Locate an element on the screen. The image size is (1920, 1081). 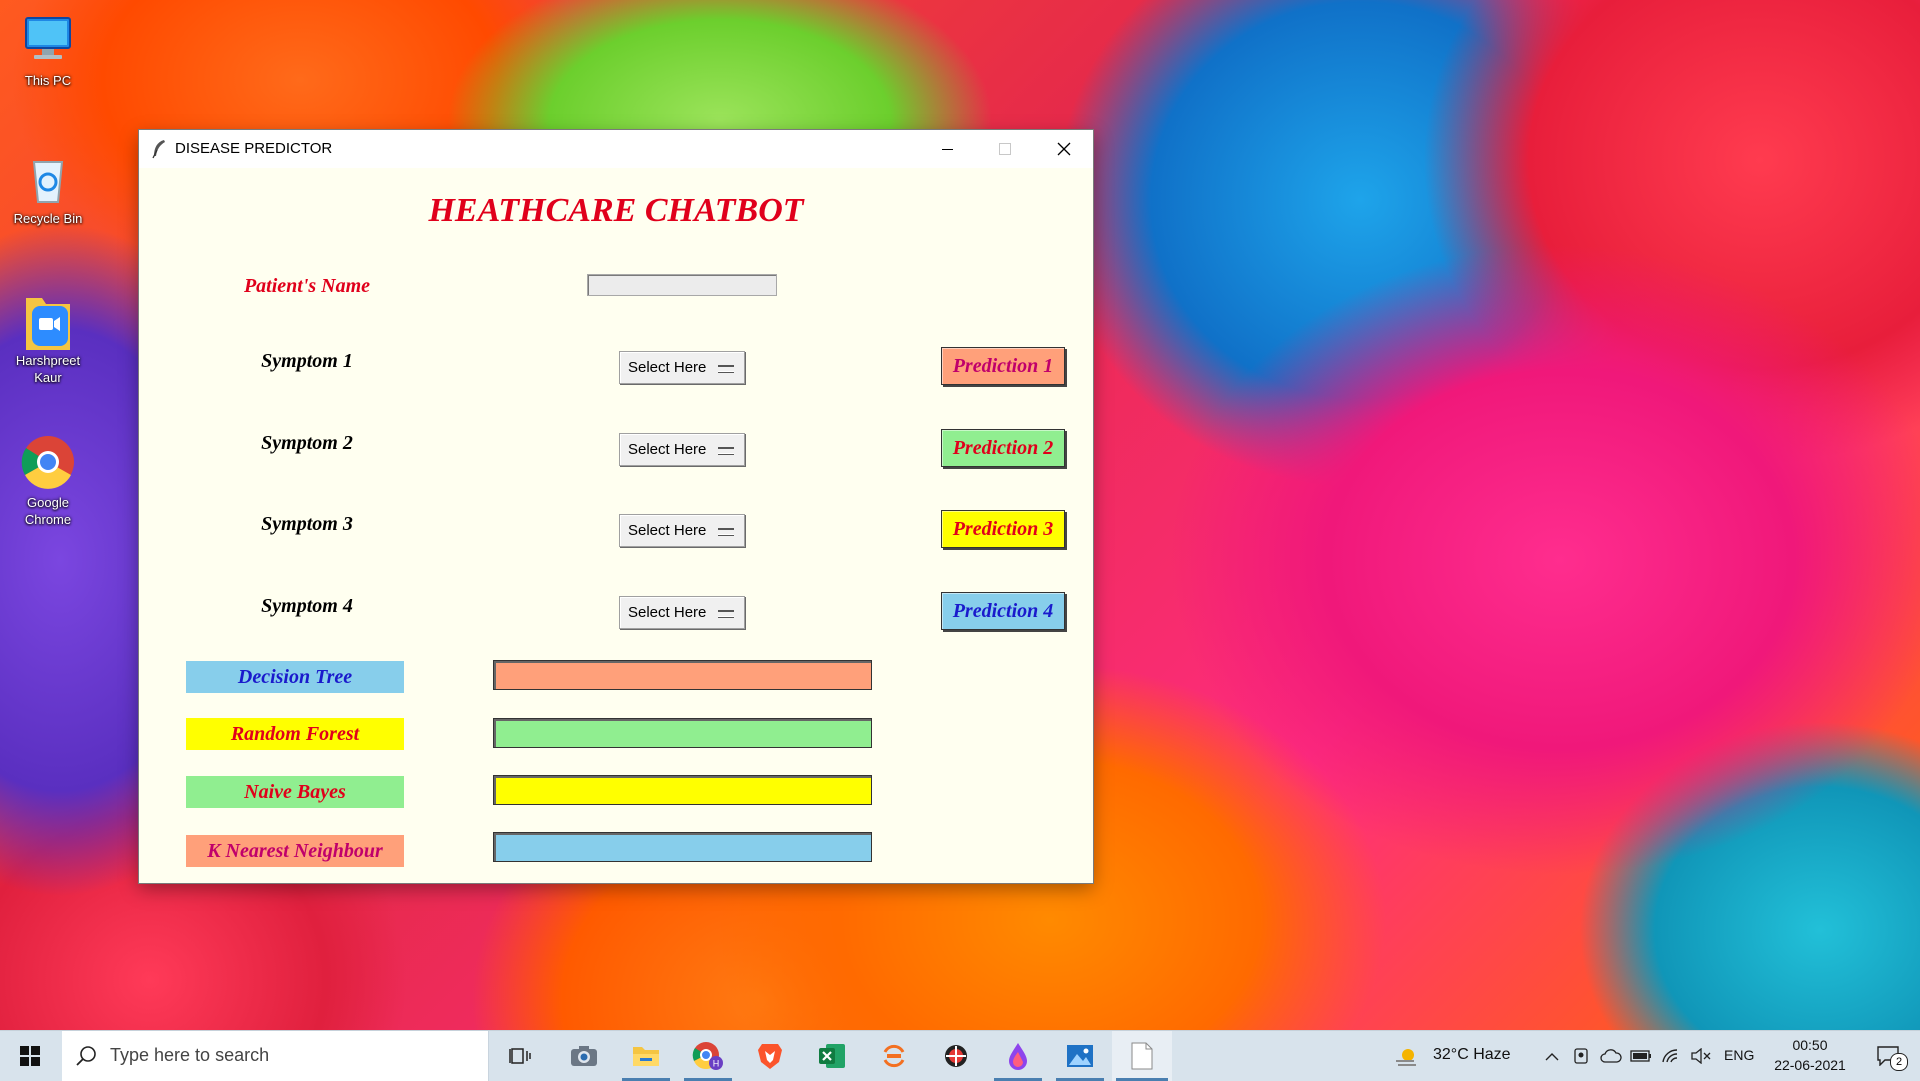
minimize-button is located at coordinates (947, 149).